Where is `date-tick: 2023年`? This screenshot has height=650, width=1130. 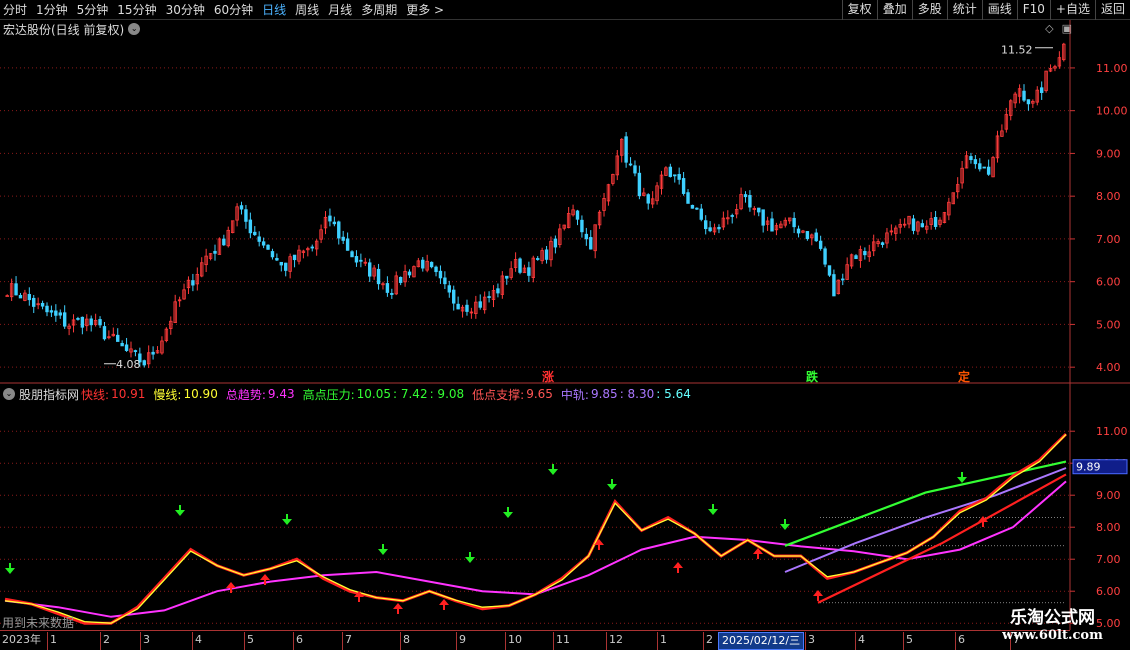 date-tick: 2023年 is located at coordinates (21, 639).